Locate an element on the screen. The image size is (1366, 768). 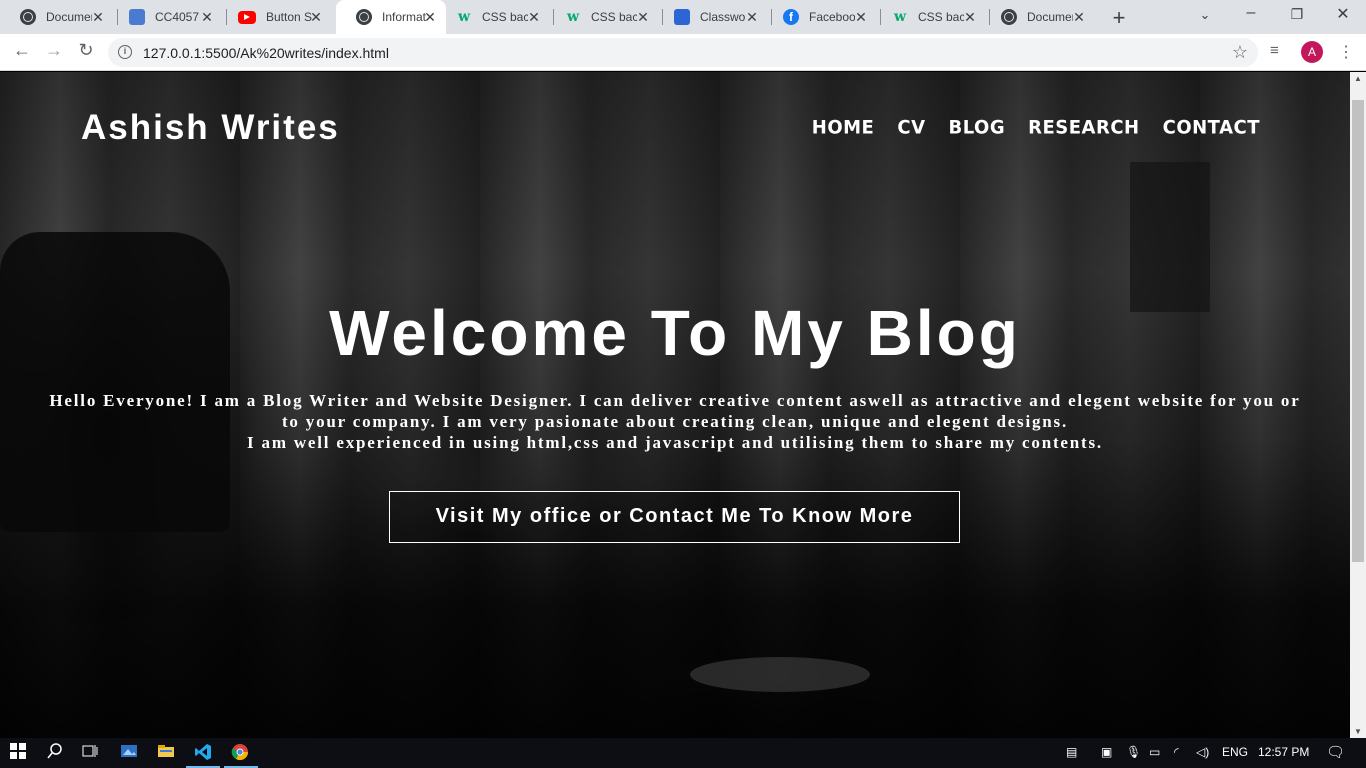
notification-icon: 🗨 is located at coordinates (1335, 752).